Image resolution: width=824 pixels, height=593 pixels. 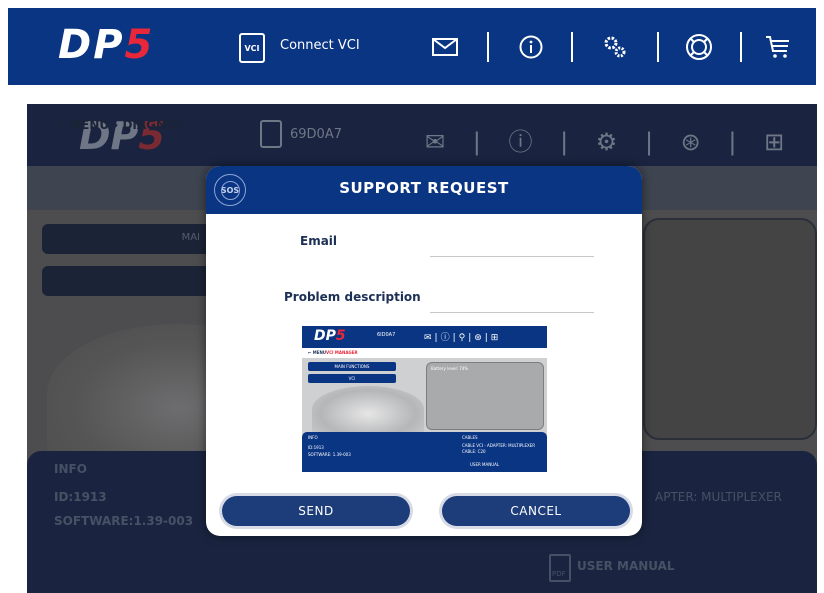 I want to click on support-icon, so click(x=699, y=47).